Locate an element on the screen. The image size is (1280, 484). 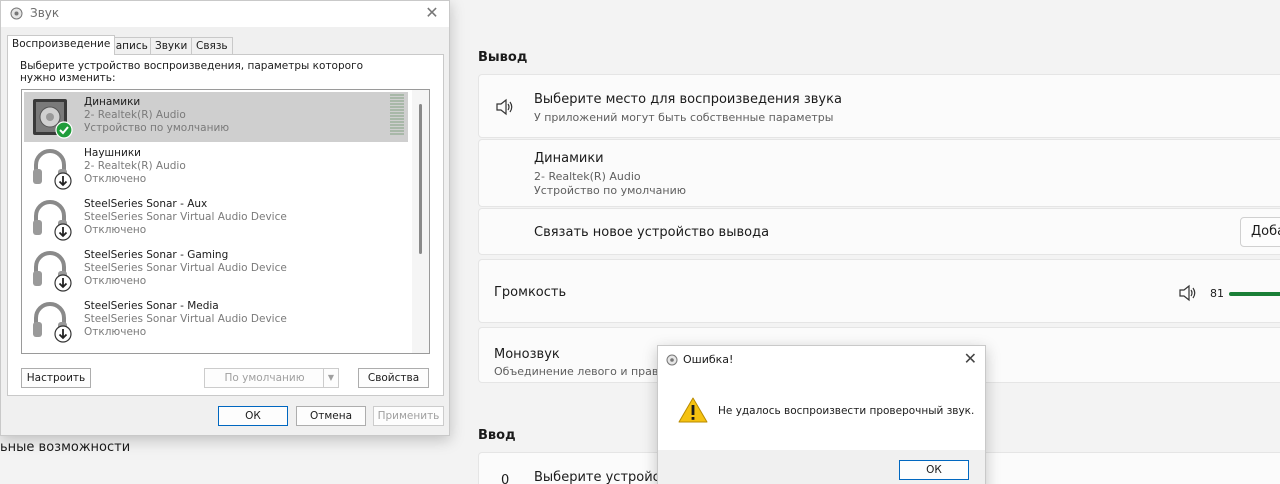
level-meter is located at coordinates (397, 114).